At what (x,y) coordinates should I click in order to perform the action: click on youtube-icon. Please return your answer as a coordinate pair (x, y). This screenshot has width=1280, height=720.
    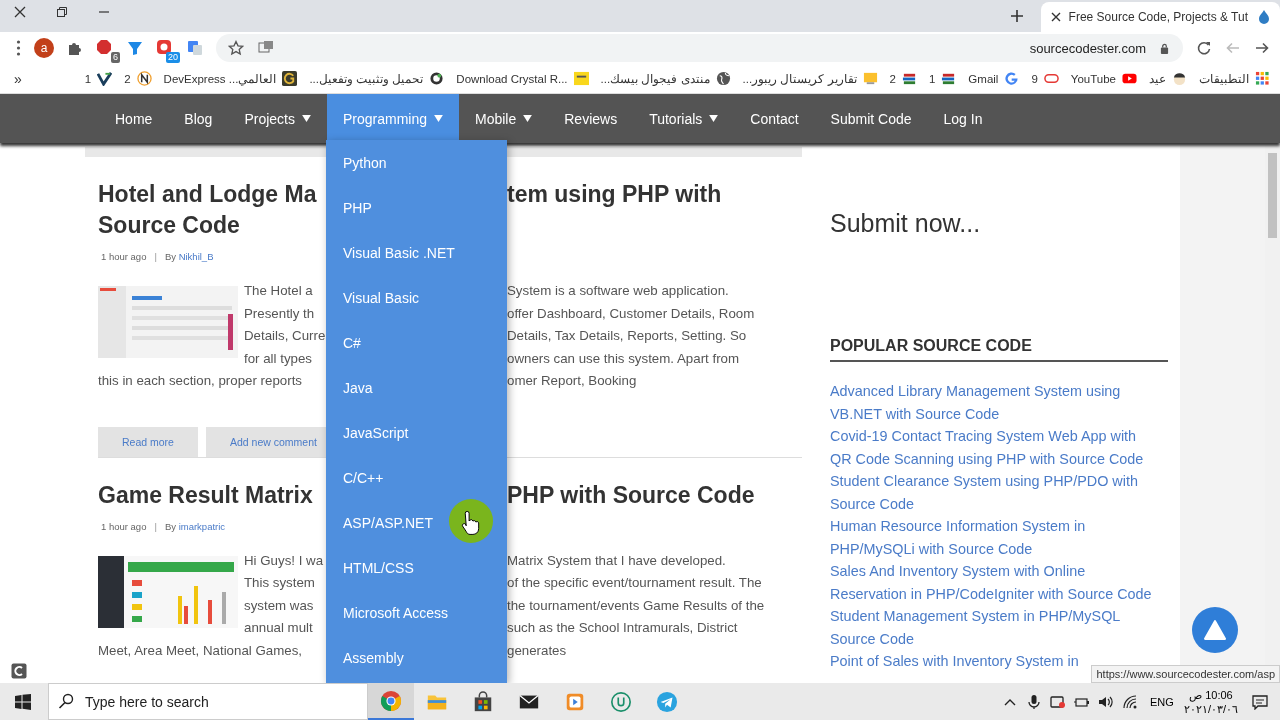
    Looking at the image, I should click on (1129, 78).